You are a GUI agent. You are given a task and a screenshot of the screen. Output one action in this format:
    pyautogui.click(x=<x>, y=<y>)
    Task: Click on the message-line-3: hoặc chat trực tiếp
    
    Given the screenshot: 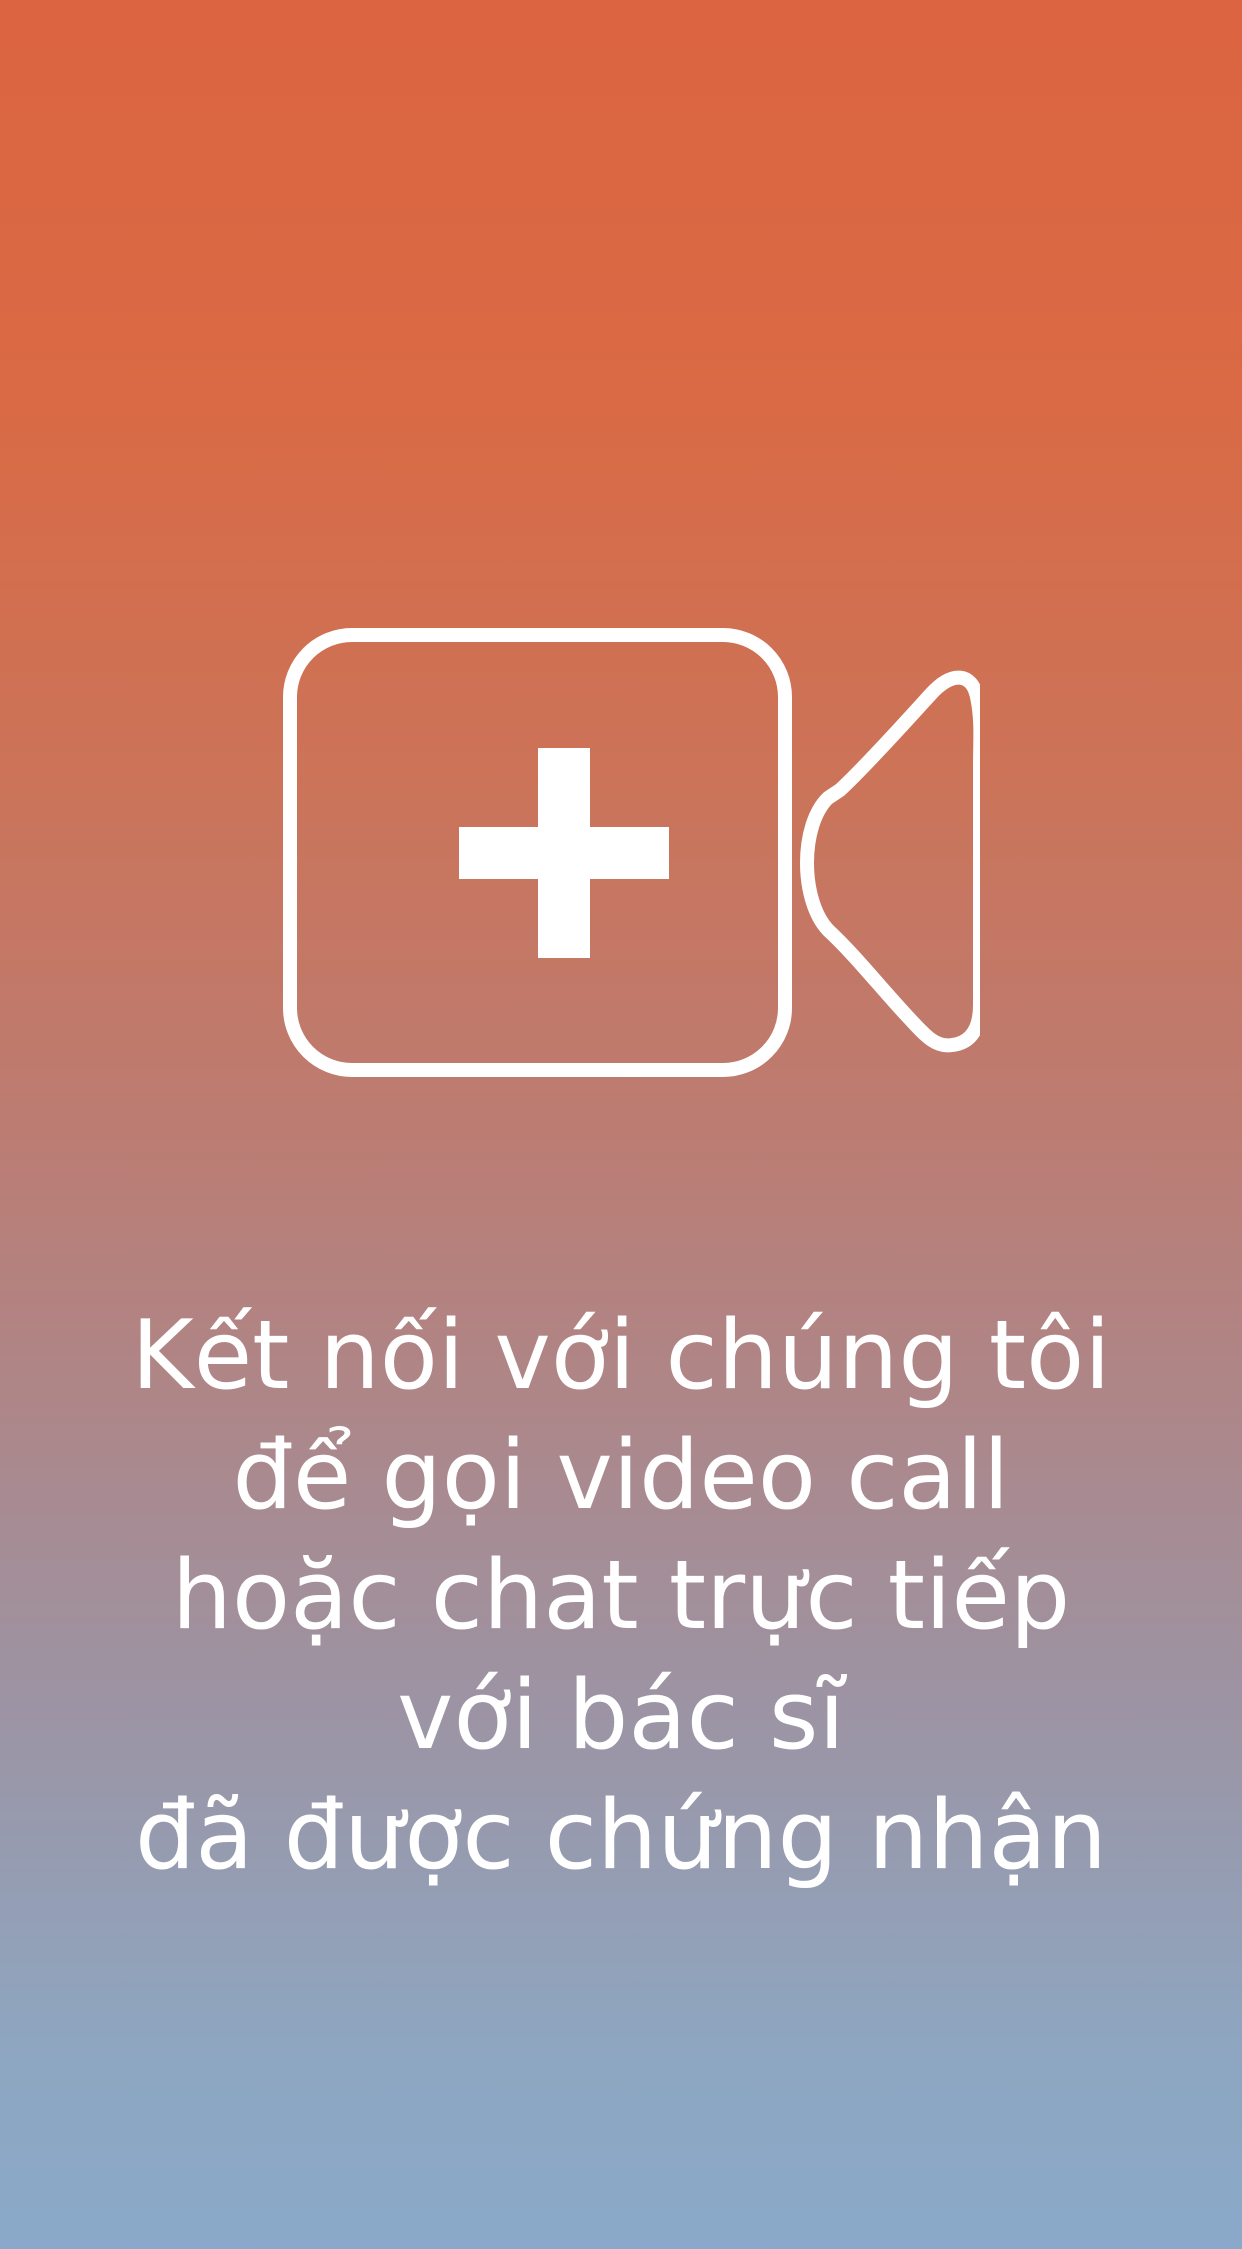 What is the action you would take?
    pyautogui.click(x=621, y=1596)
    